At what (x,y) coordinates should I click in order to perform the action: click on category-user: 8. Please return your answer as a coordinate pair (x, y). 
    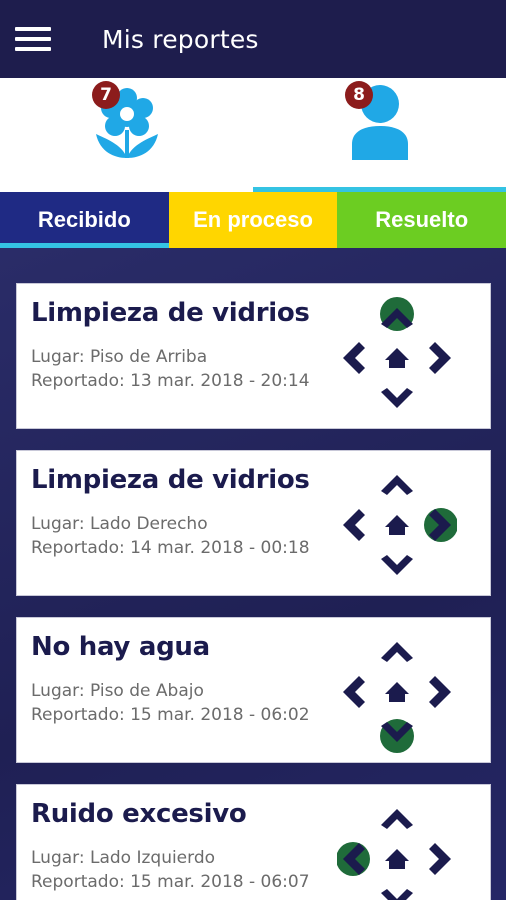
    Looking at the image, I should click on (379, 135).